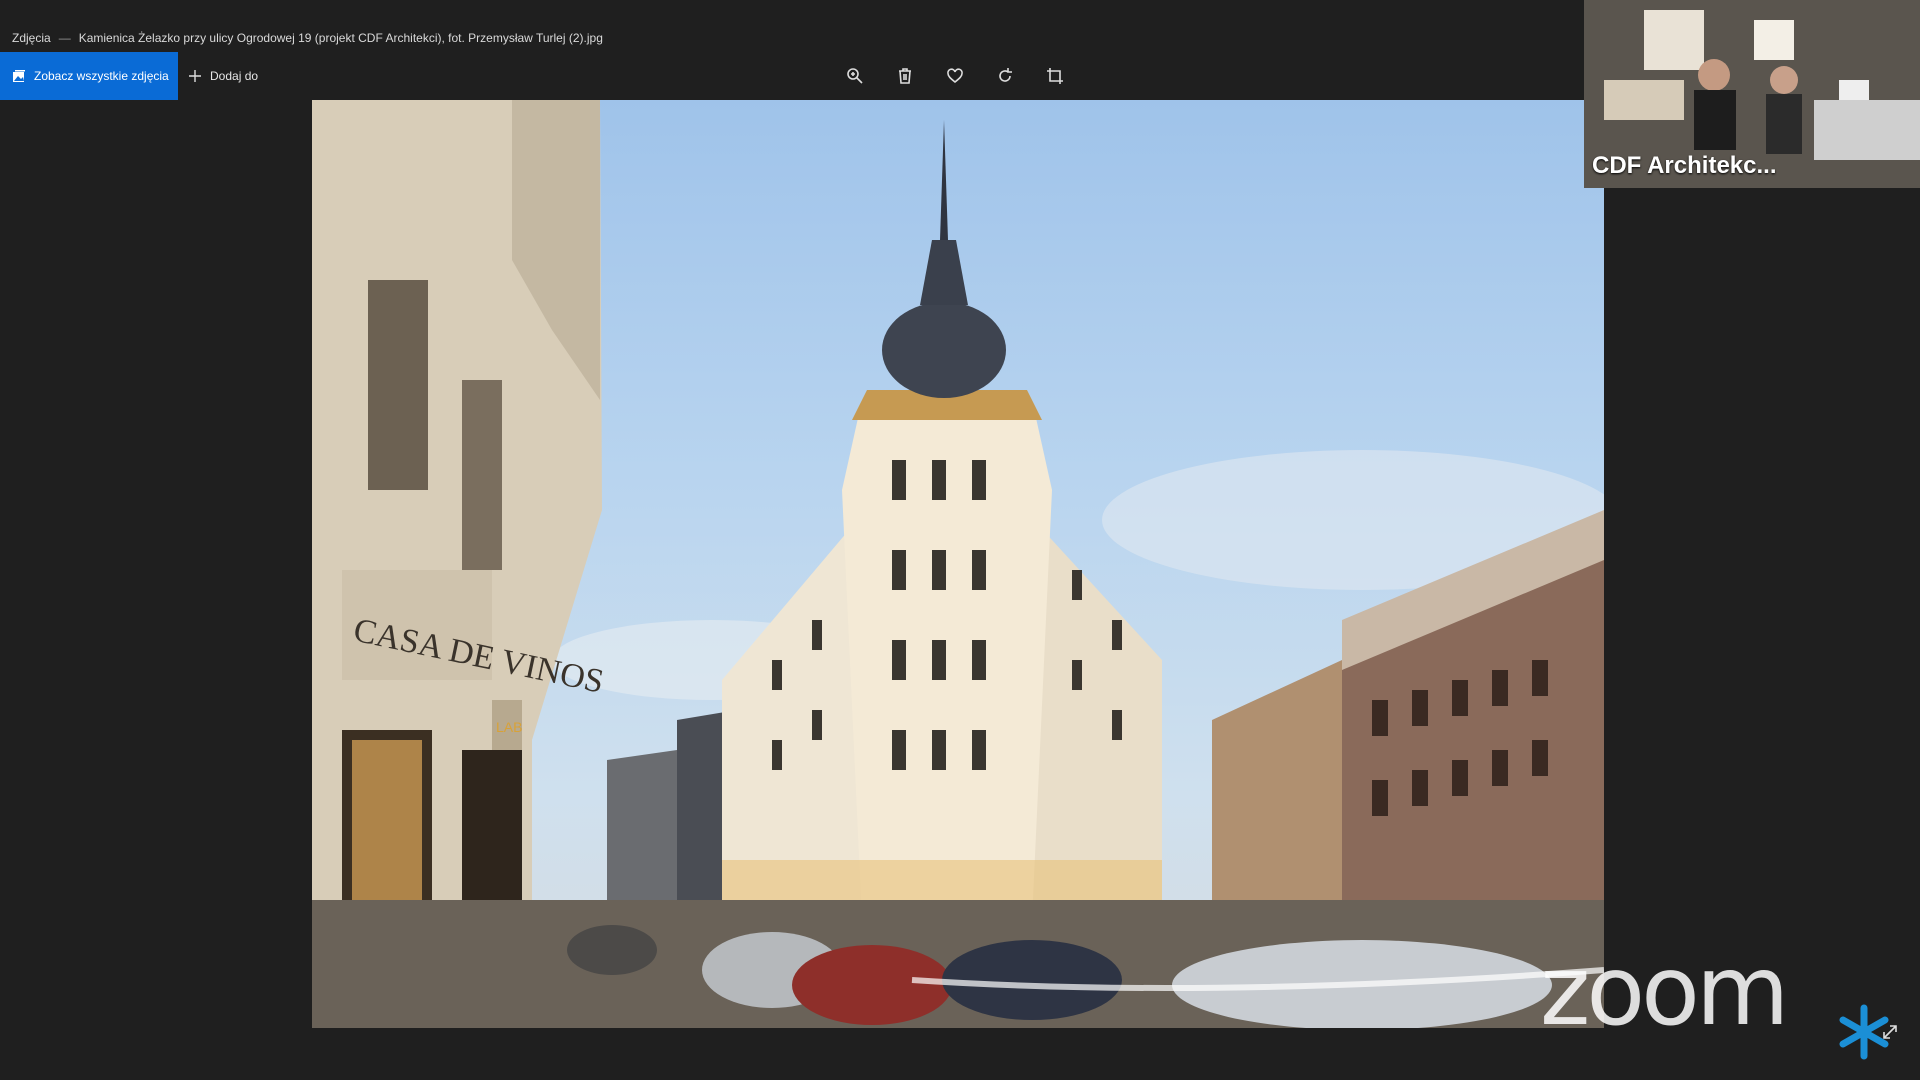 This screenshot has height=1080, width=1920. I want to click on zoom-in-button, so click(855, 76).